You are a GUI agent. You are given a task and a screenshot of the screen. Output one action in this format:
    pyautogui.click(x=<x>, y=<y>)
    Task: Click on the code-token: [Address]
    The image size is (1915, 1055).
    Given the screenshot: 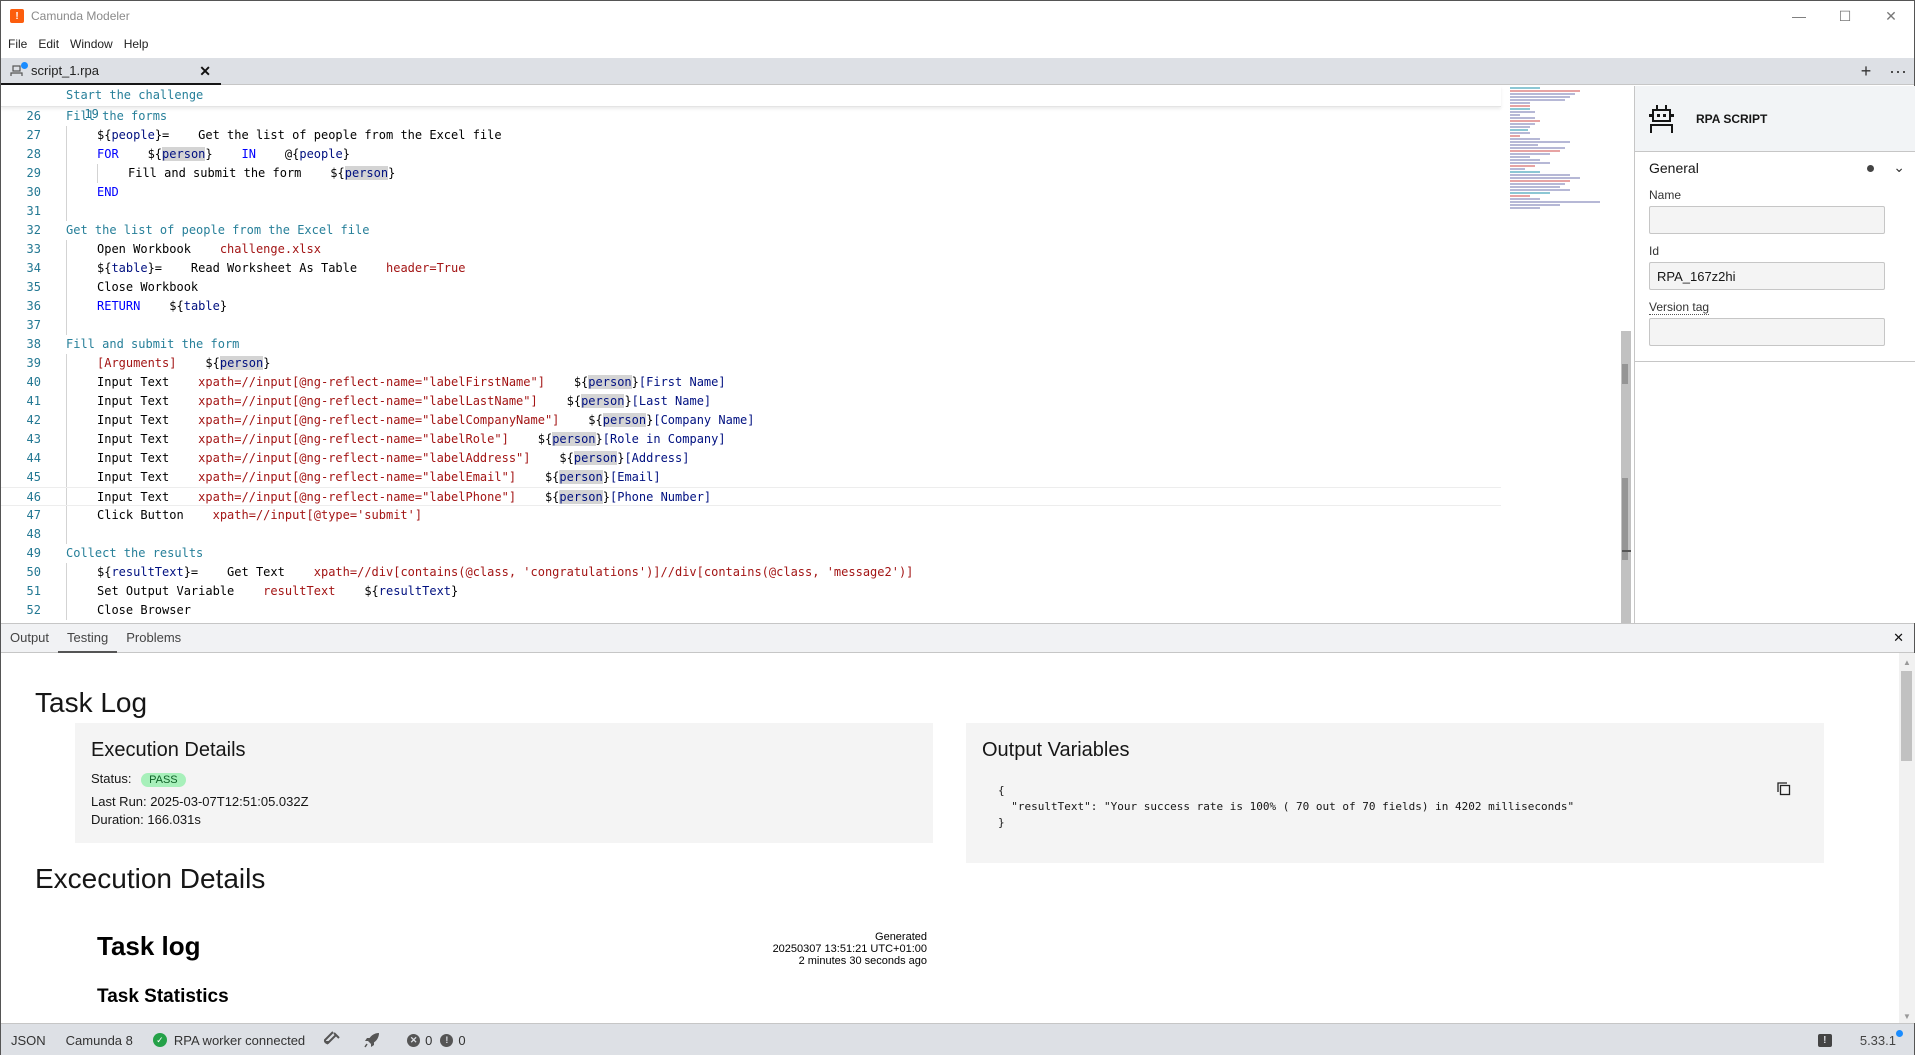 What is the action you would take?
    pyautogui.click(x=657, y=458)
    